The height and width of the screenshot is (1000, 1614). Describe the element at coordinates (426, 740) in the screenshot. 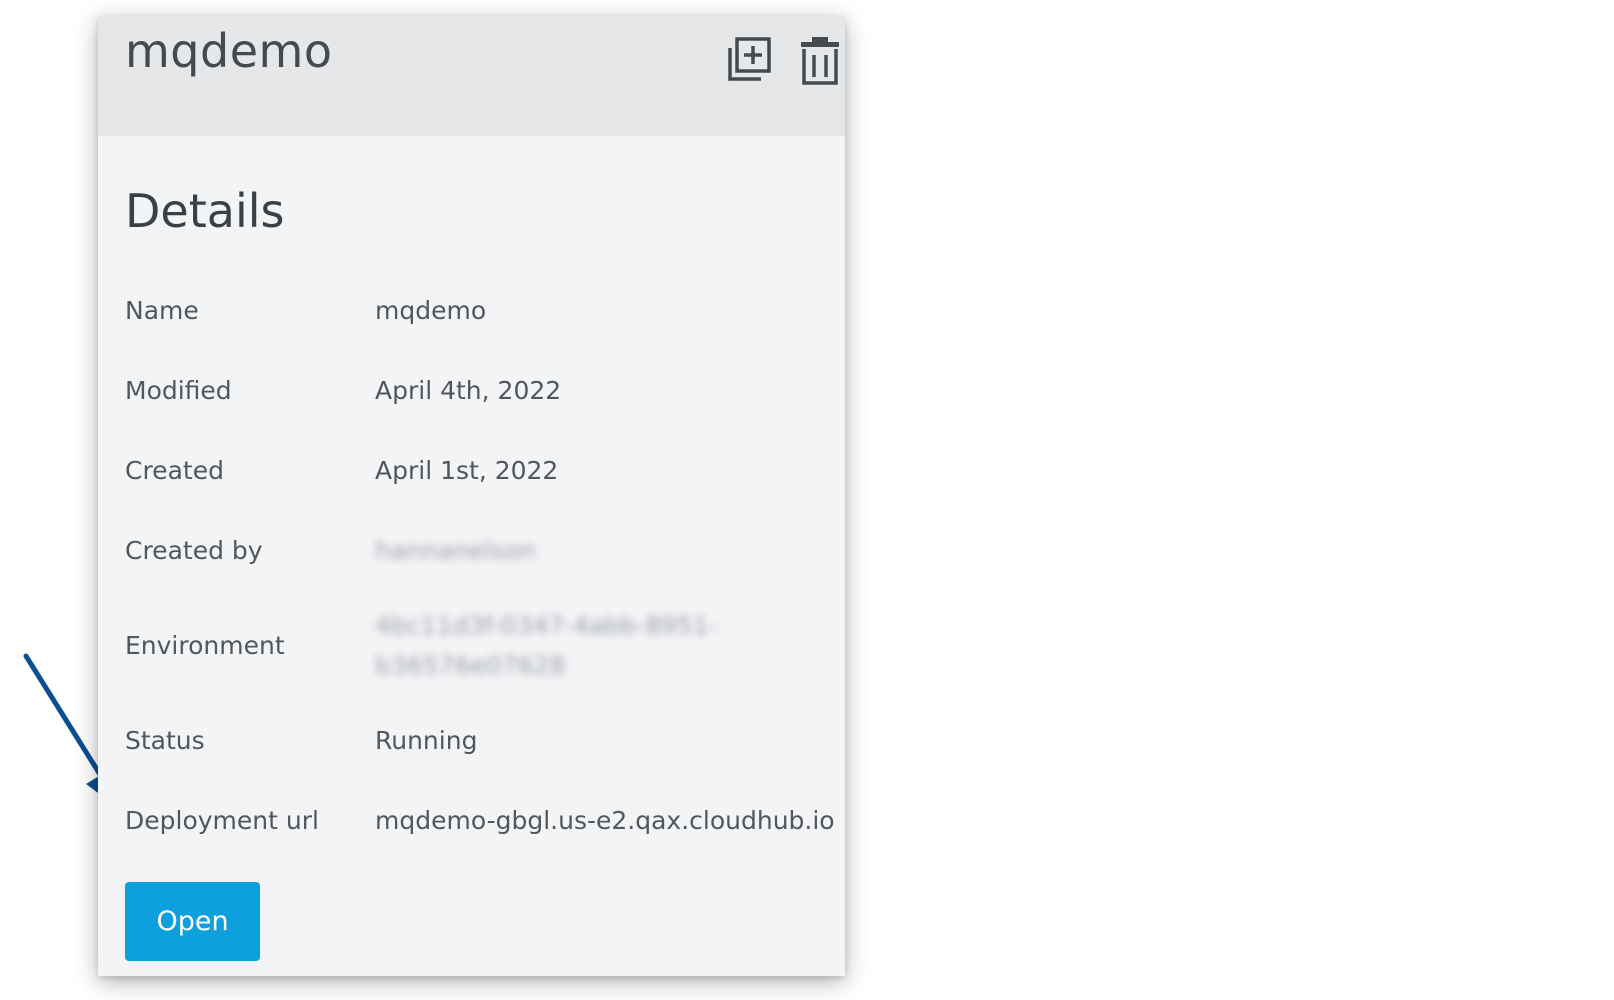

I see `status-value: Running` at that location.